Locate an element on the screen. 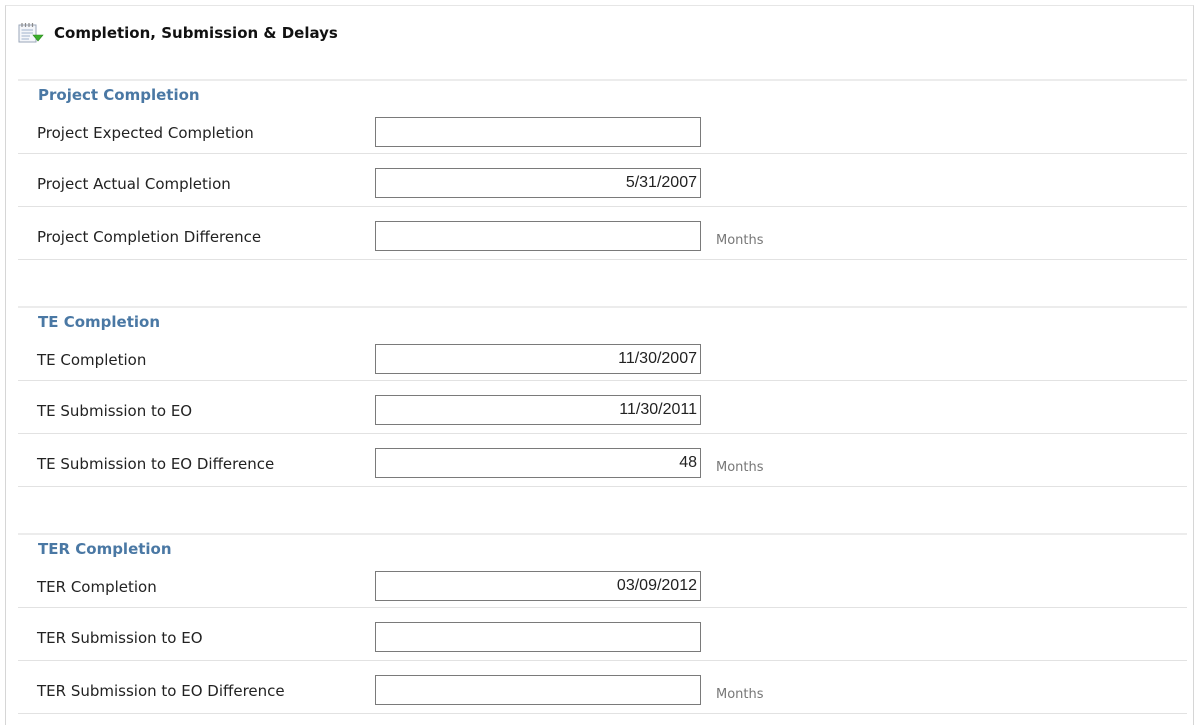 The height and width of the screenshot is (725, 1199). form-row: TE Submission to EO is located at coordinates (602, 407).